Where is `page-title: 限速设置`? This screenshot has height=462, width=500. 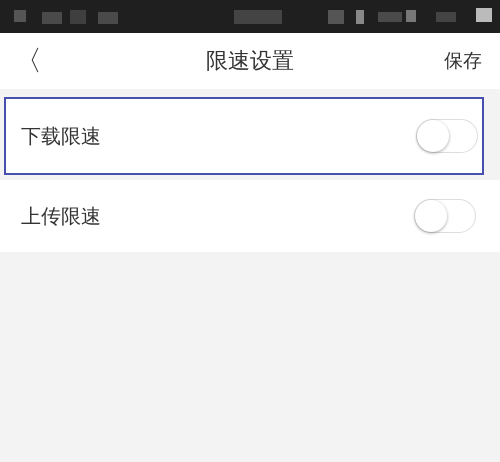
page-title: 限速设置 is located at coordinates (250, 62).